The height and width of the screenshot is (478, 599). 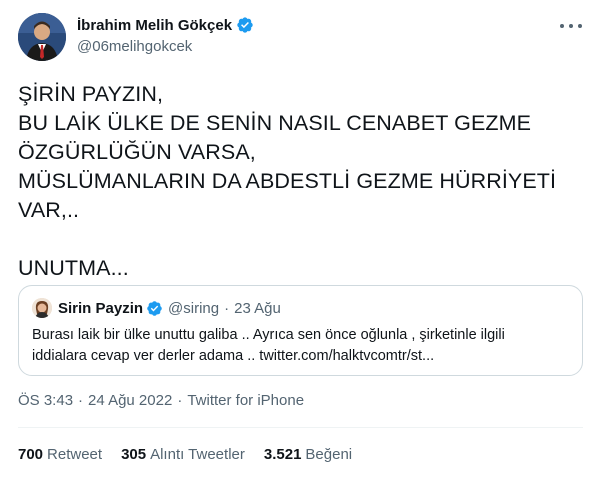 I want to click on quoted-author-avatar, so click(x=42, y=308).